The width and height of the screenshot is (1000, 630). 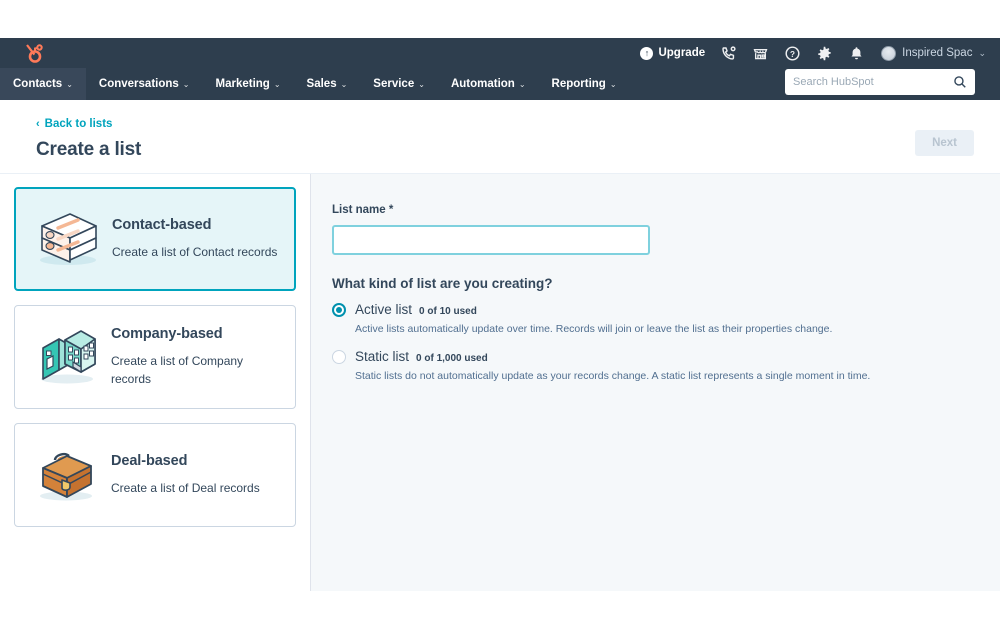 I want to click on radio-button-active-list, so click(x=339, y=310).